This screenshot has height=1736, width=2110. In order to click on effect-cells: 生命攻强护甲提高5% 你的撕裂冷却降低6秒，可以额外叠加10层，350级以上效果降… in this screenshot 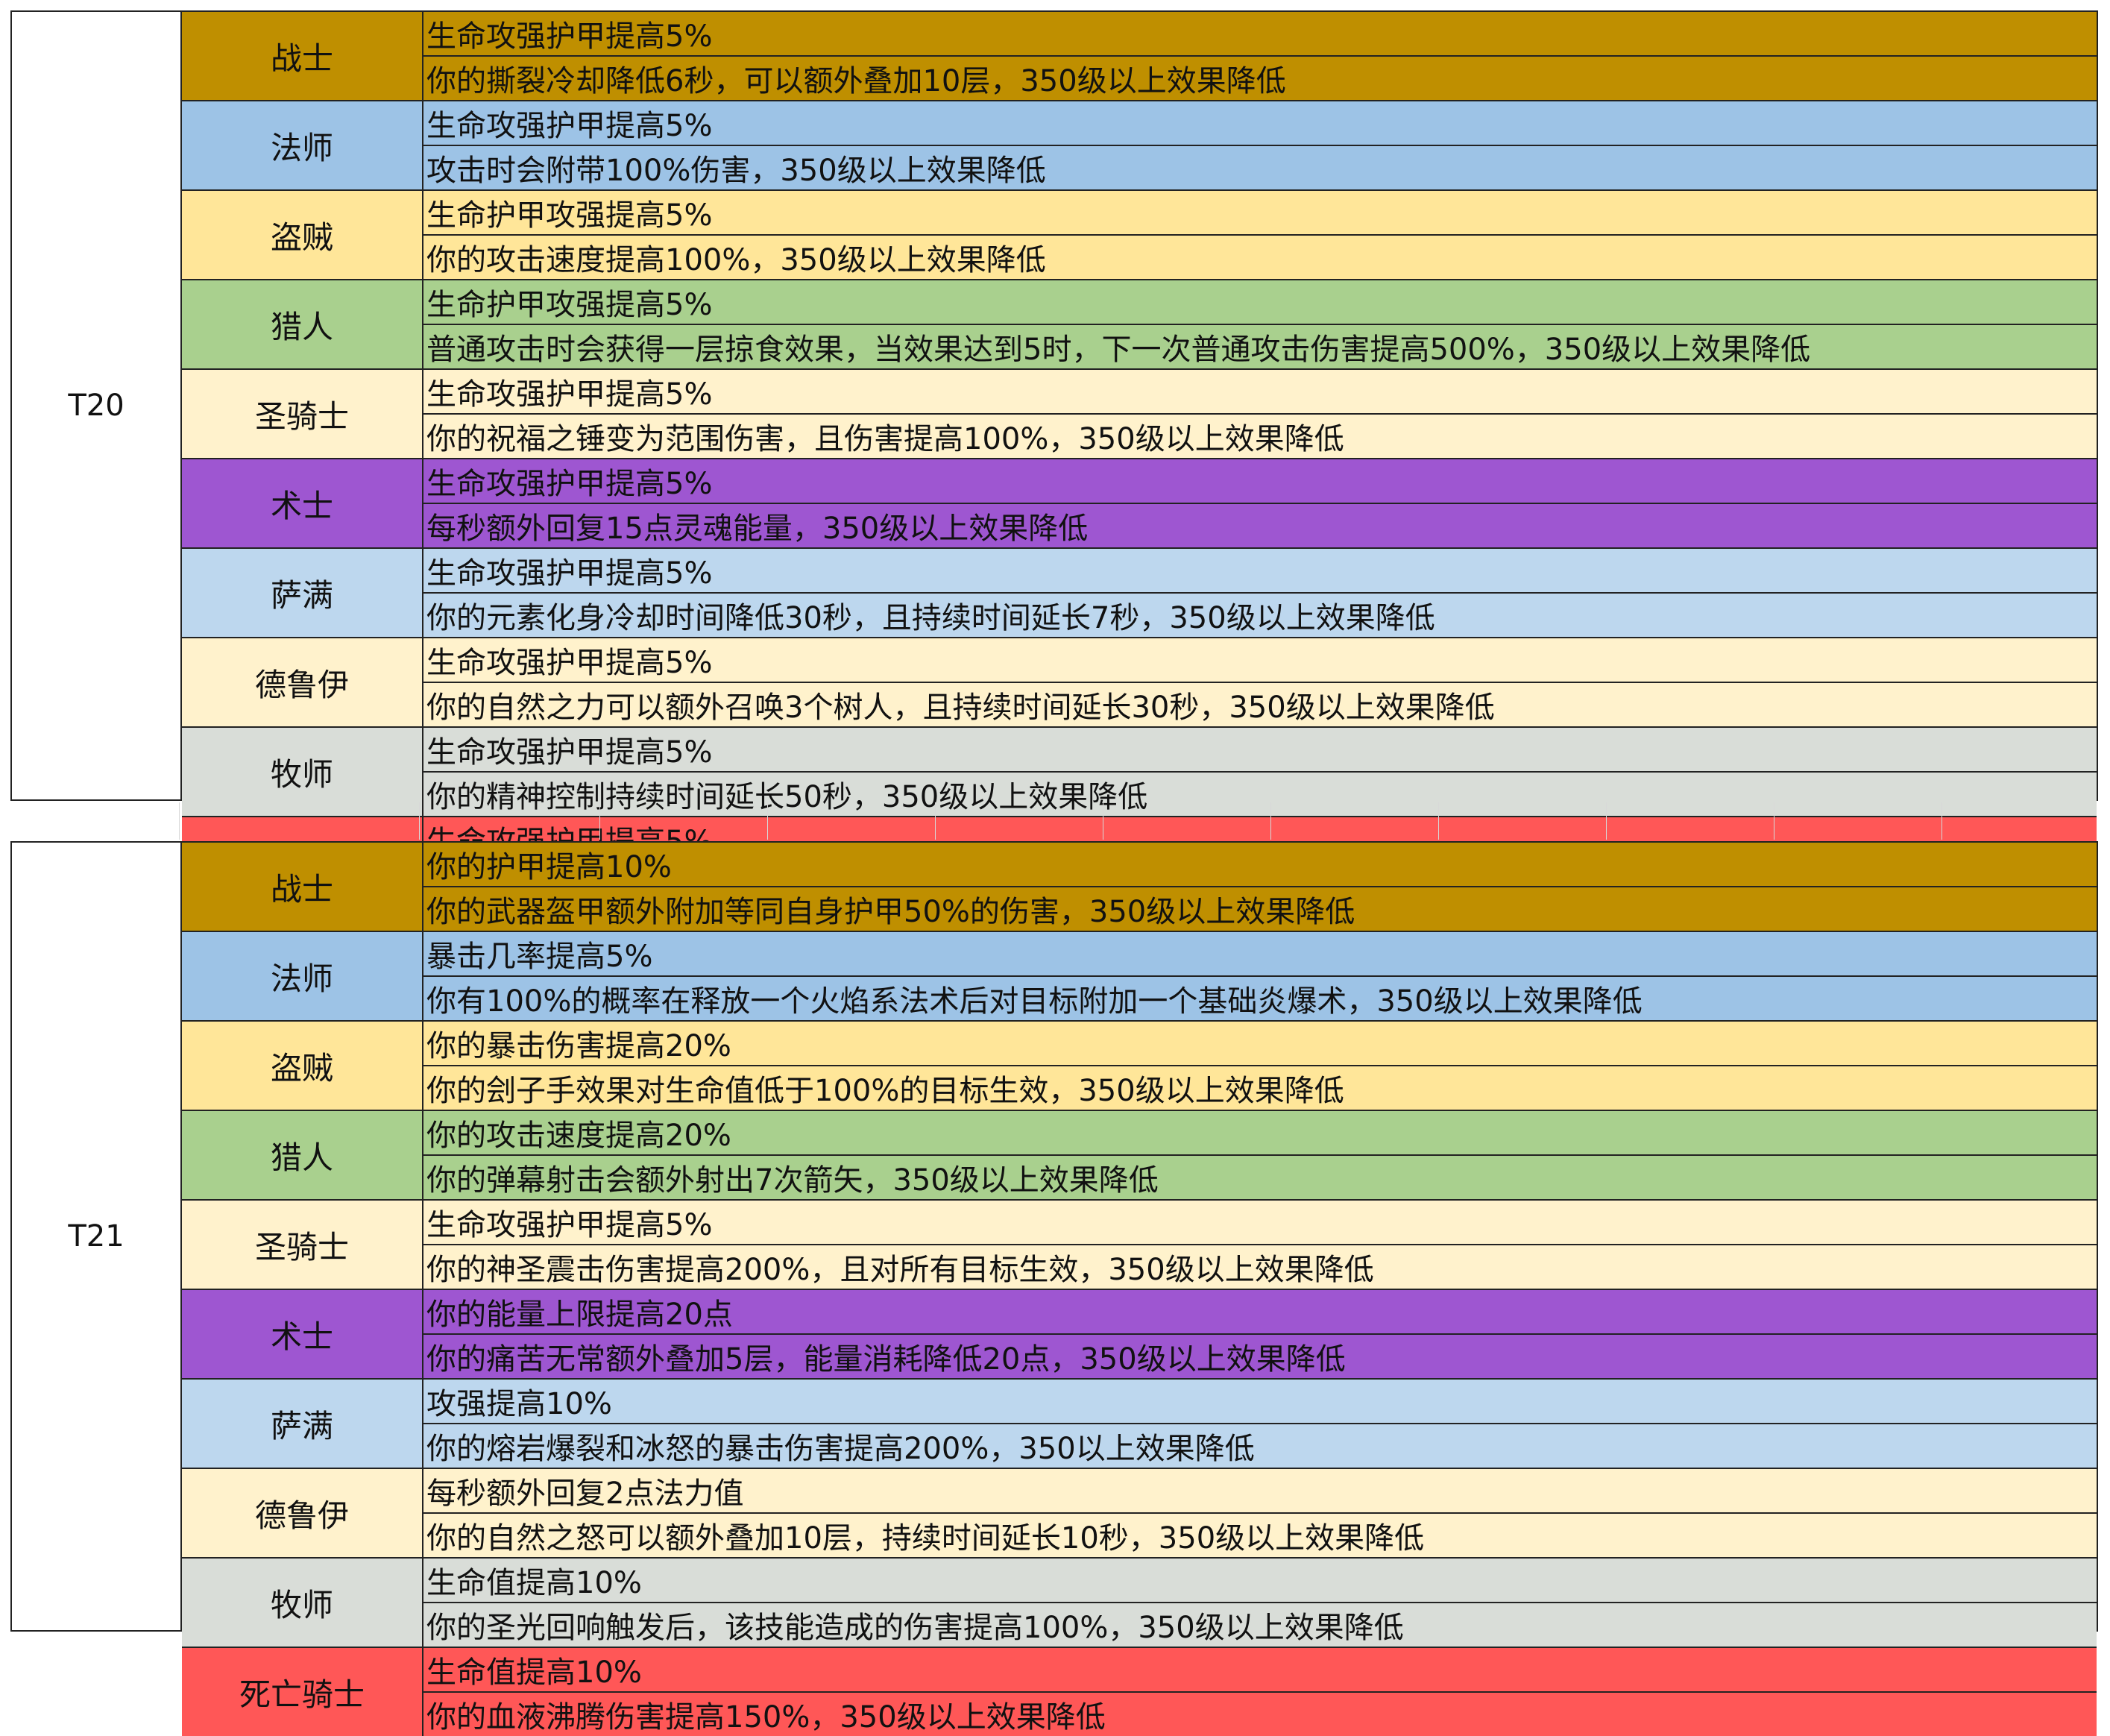, I will do `click(1260, 56)`.